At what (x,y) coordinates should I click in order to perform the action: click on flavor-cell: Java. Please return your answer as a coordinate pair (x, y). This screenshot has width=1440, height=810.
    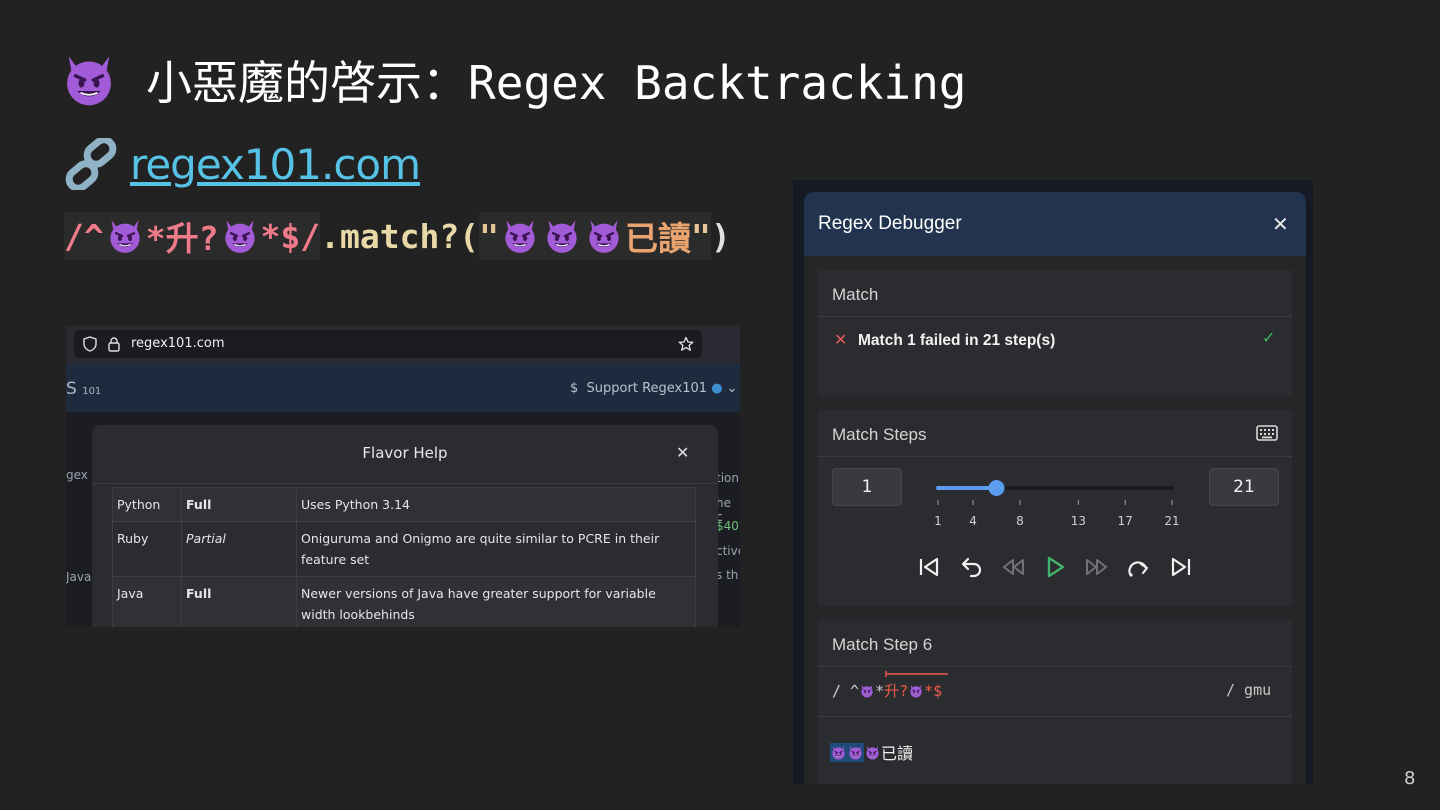
    Looking at the image, I should click on (147, 601).